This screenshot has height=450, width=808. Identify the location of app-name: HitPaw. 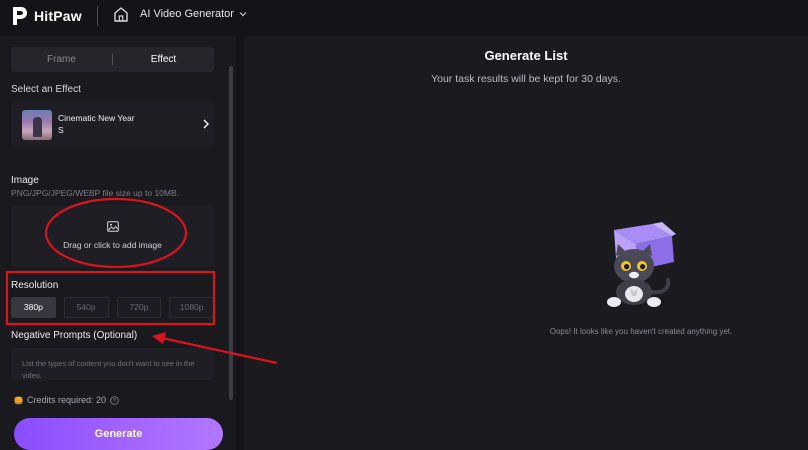
(58, 16).